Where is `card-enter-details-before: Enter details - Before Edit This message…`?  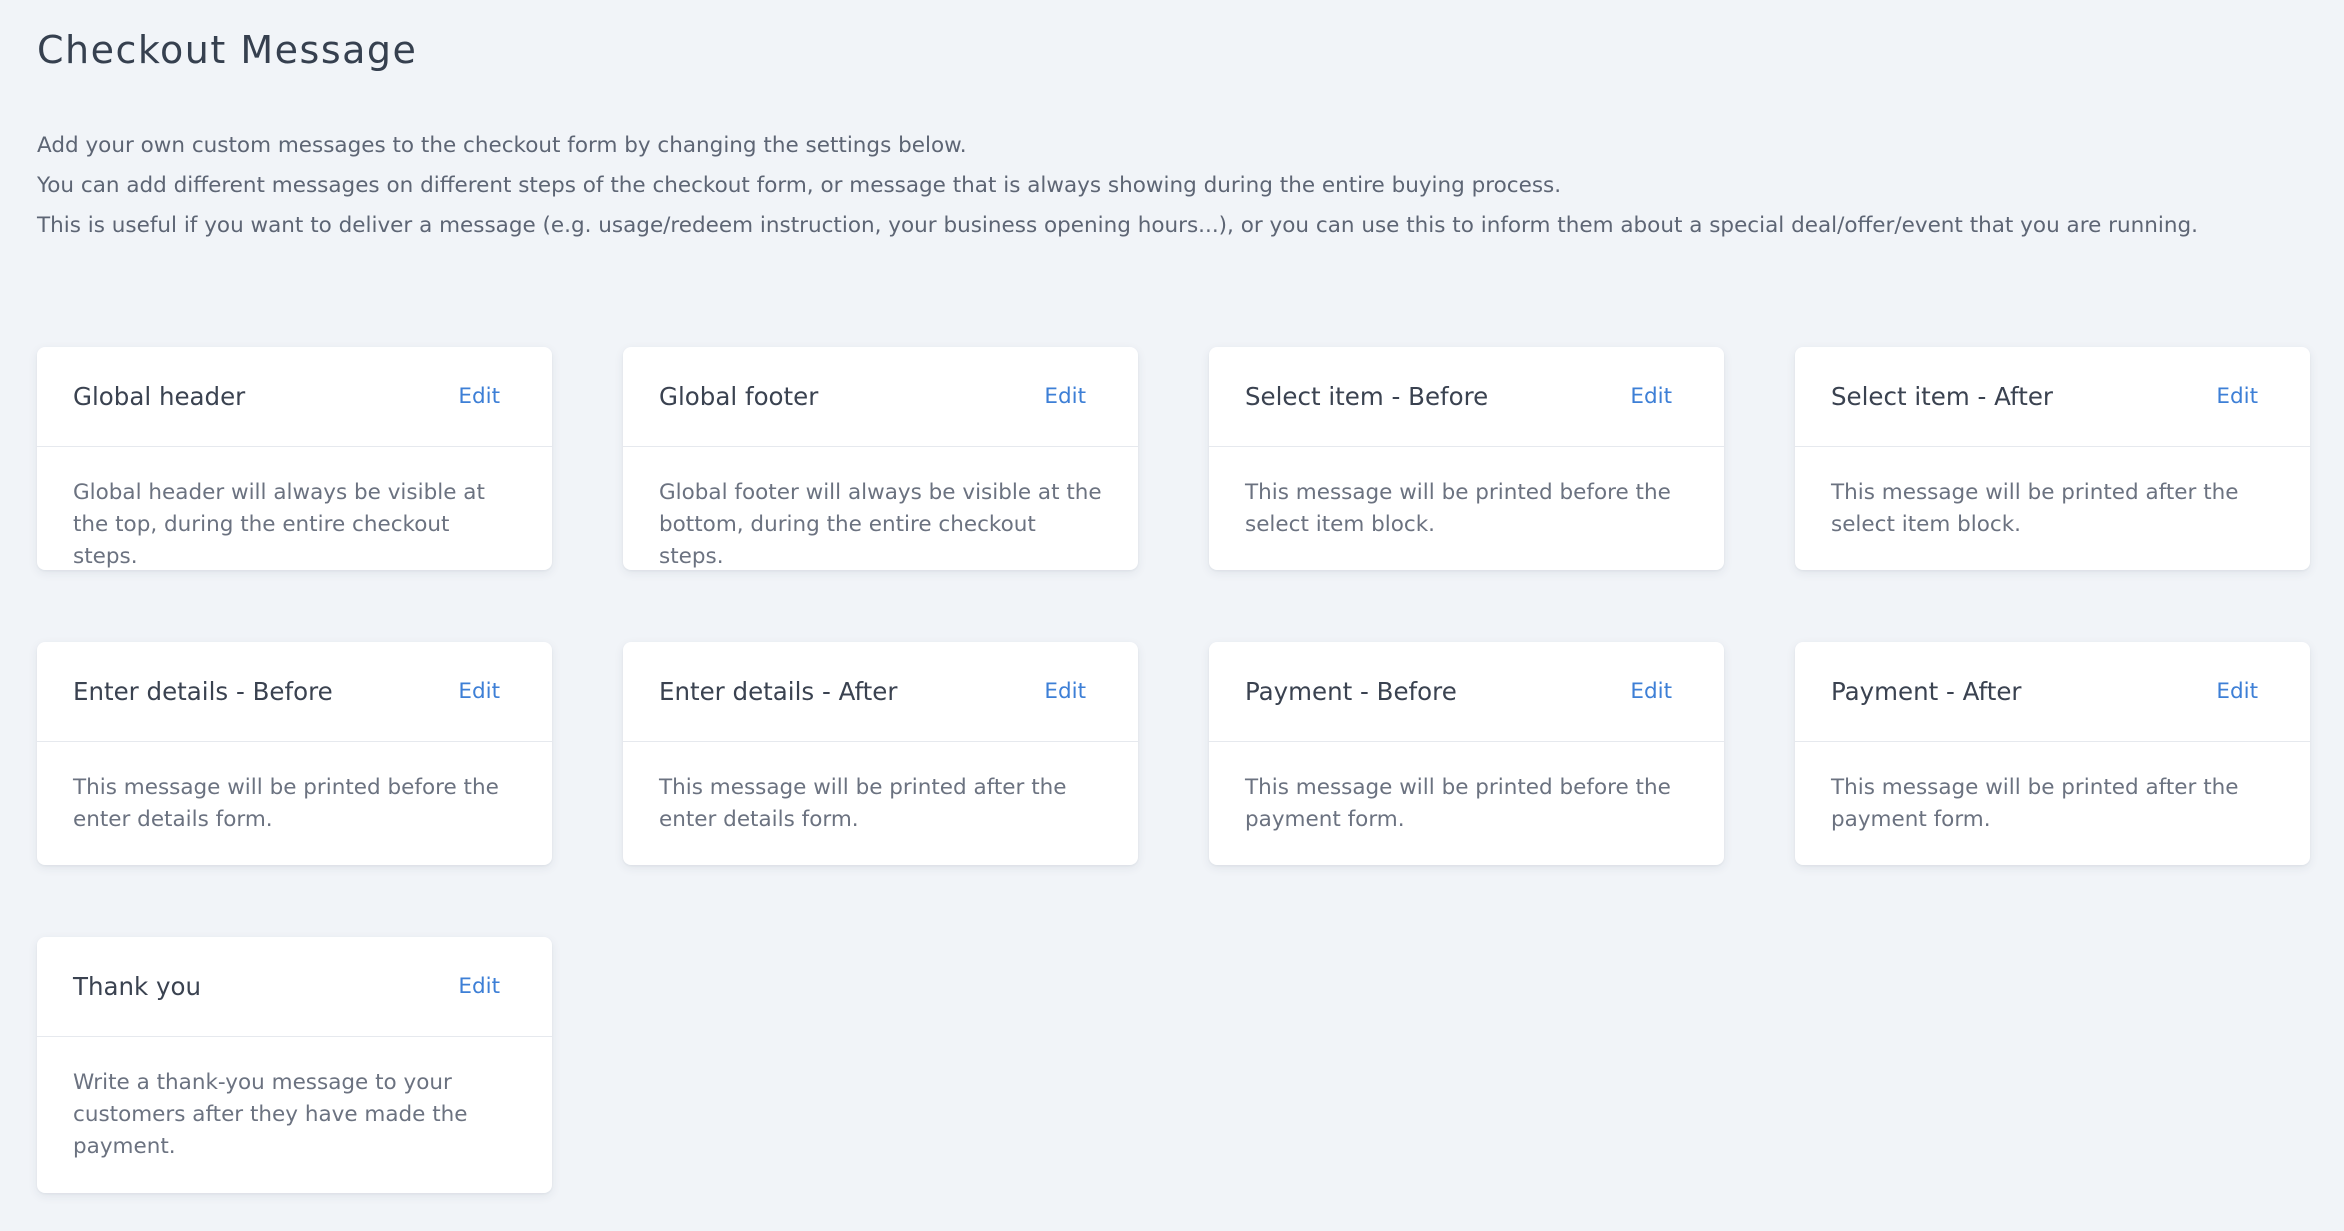
card-enter-details-before: Enter details - Before Edit This message… is located at coordinates (294, 753).